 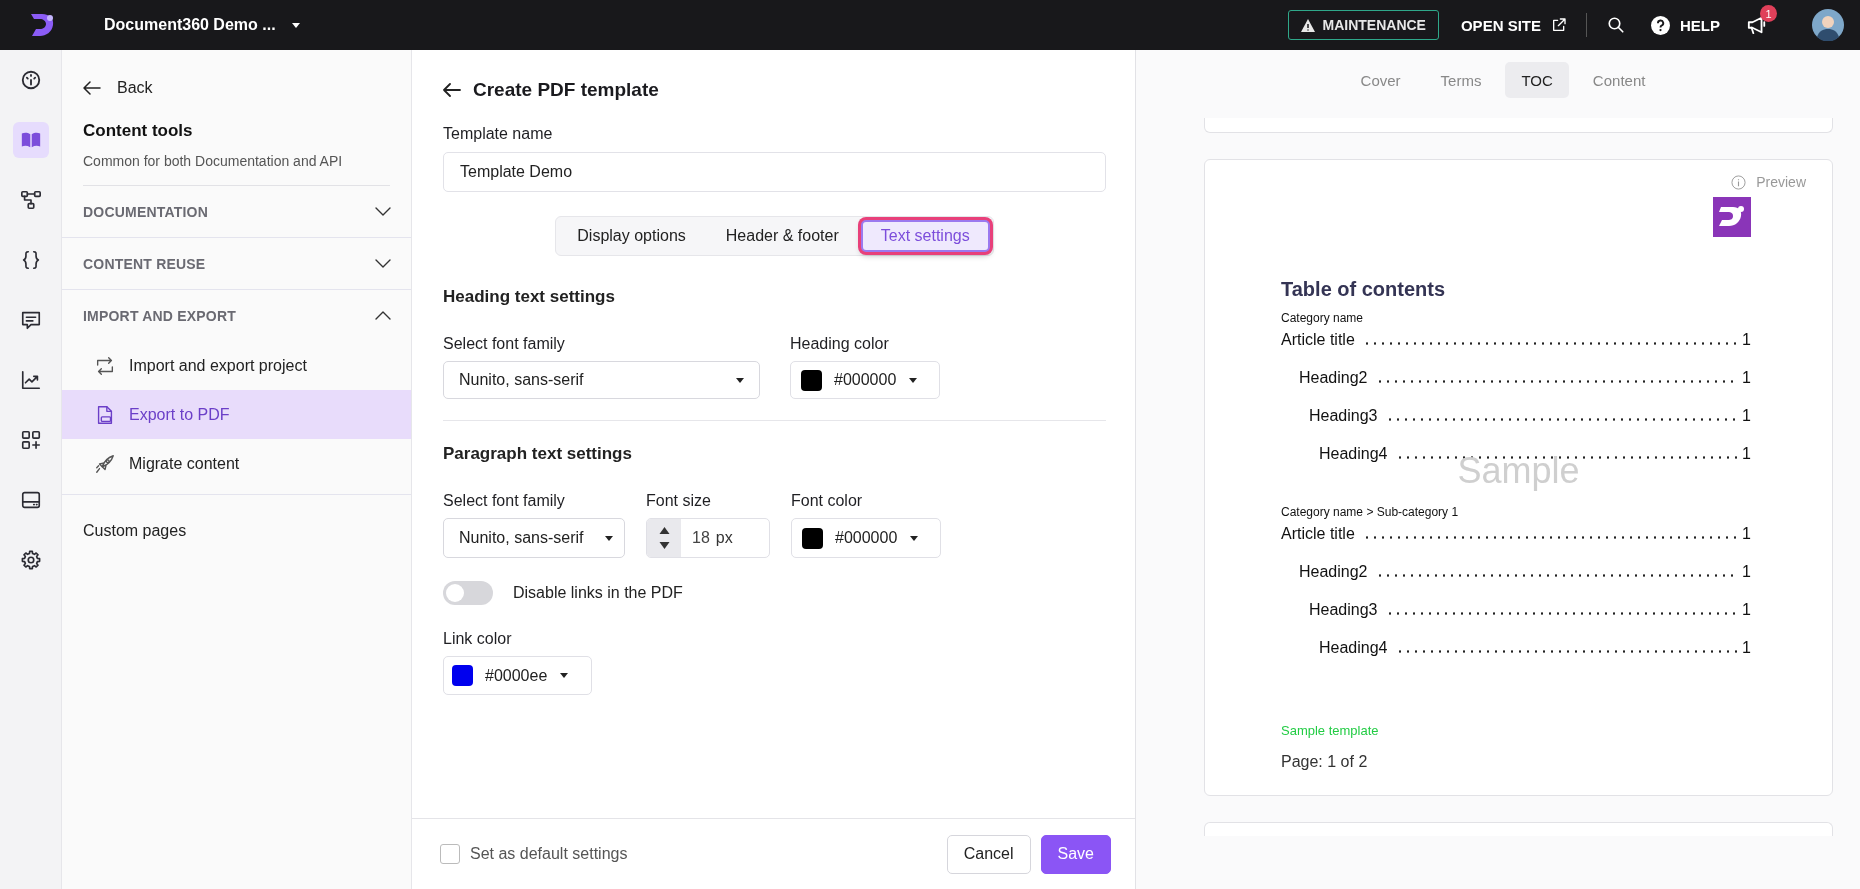 I want to click on tab: Terms, so click(x=1461, y=80).